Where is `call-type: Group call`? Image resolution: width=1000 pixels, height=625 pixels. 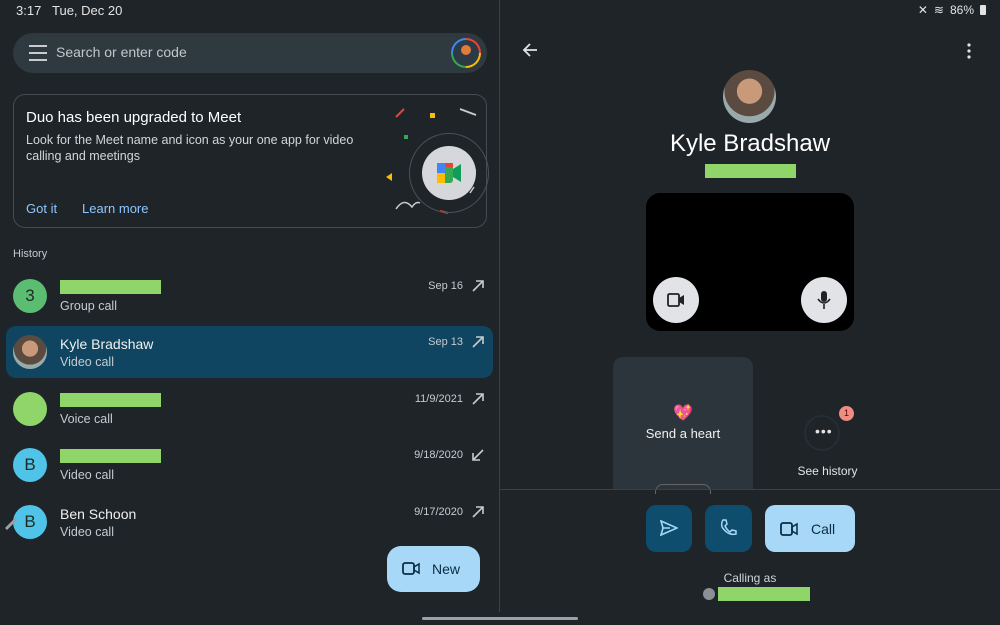 call-type: Group call is located at coordinates (88, 306).